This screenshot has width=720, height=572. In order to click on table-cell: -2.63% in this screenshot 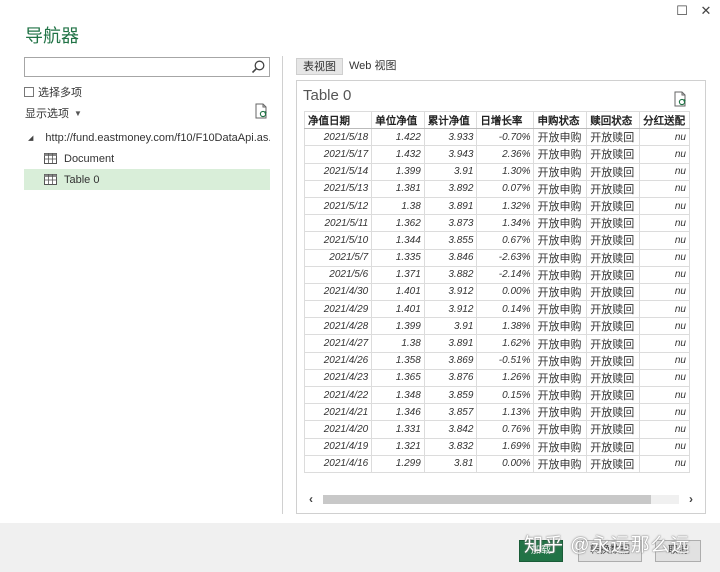, I will do `click(505, 257)`.